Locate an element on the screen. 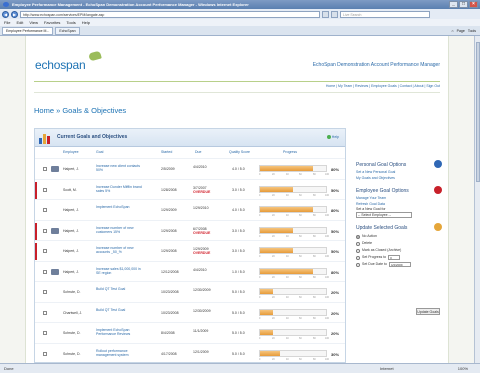 The image size is (480, 373). employee-select: -- Select Employee -- is located at coordinates (384, 215).